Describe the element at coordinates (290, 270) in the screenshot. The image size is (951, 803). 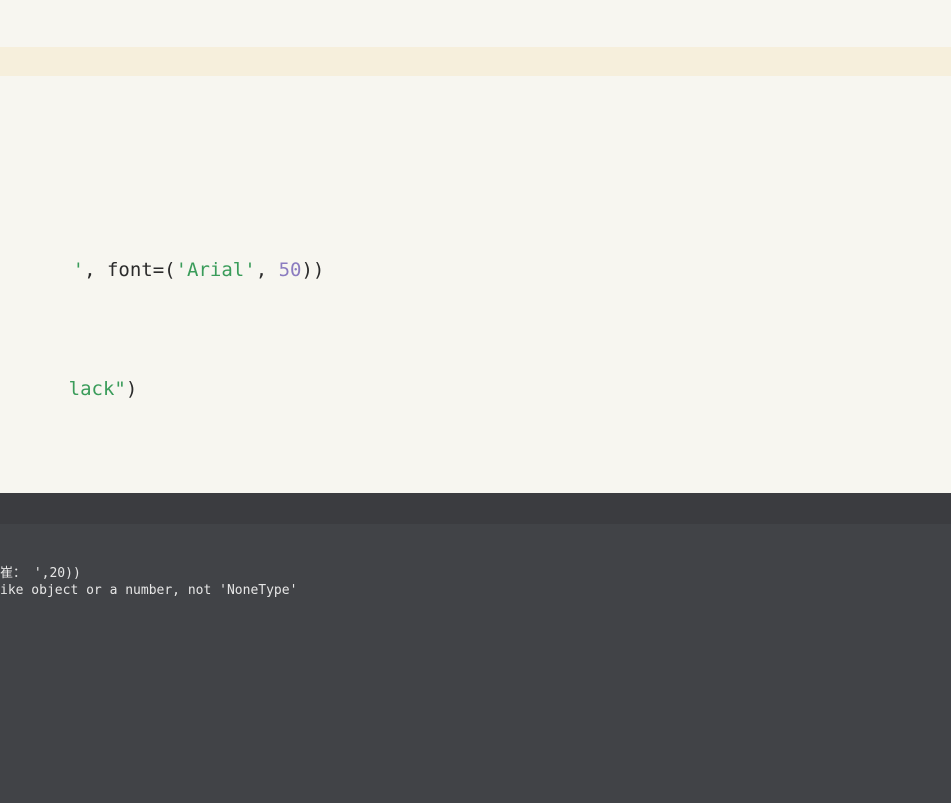
I see `code-token: 50` at that location.